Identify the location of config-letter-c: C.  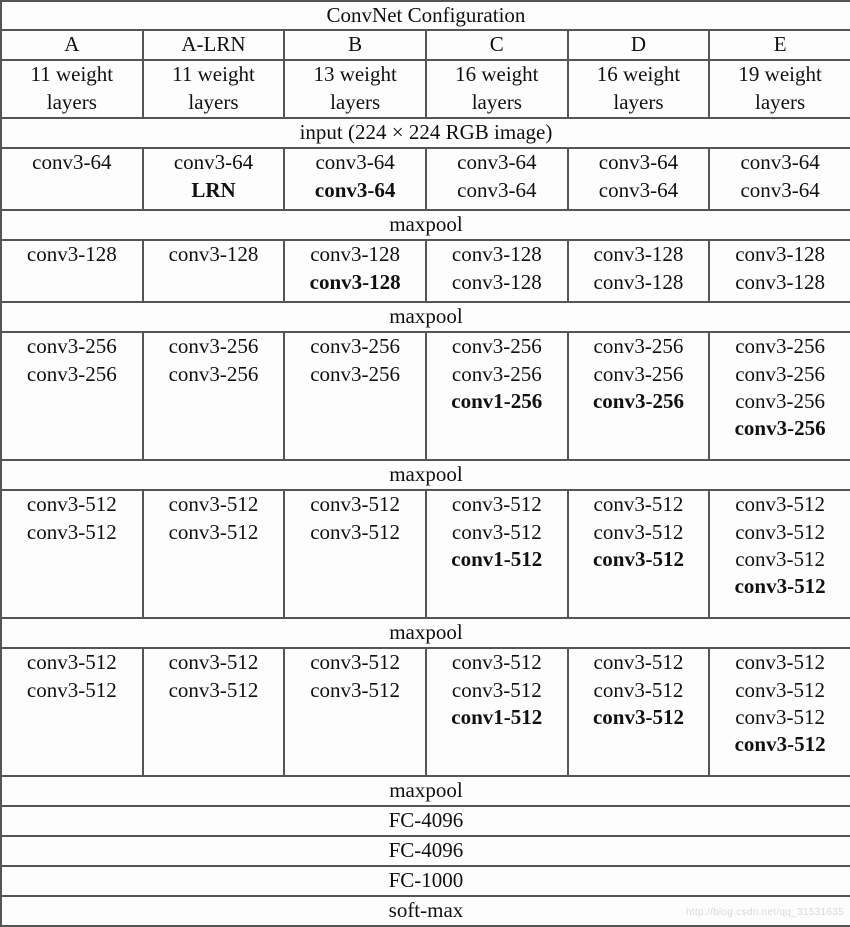
(496, 45).